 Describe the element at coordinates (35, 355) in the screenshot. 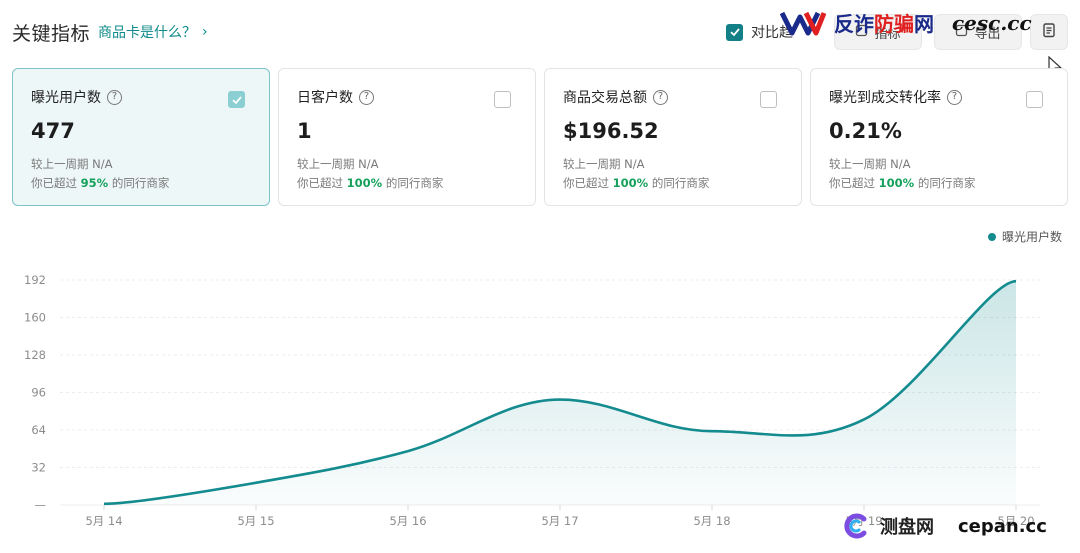

I see `y-tick-label: 128` at that location.